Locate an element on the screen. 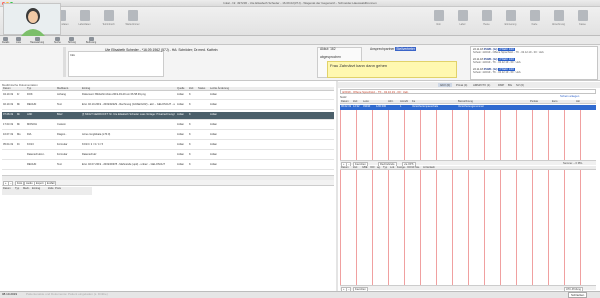 The height and width of the screenshot is (298, 600). side-tab is located at coordinates (64, 62).